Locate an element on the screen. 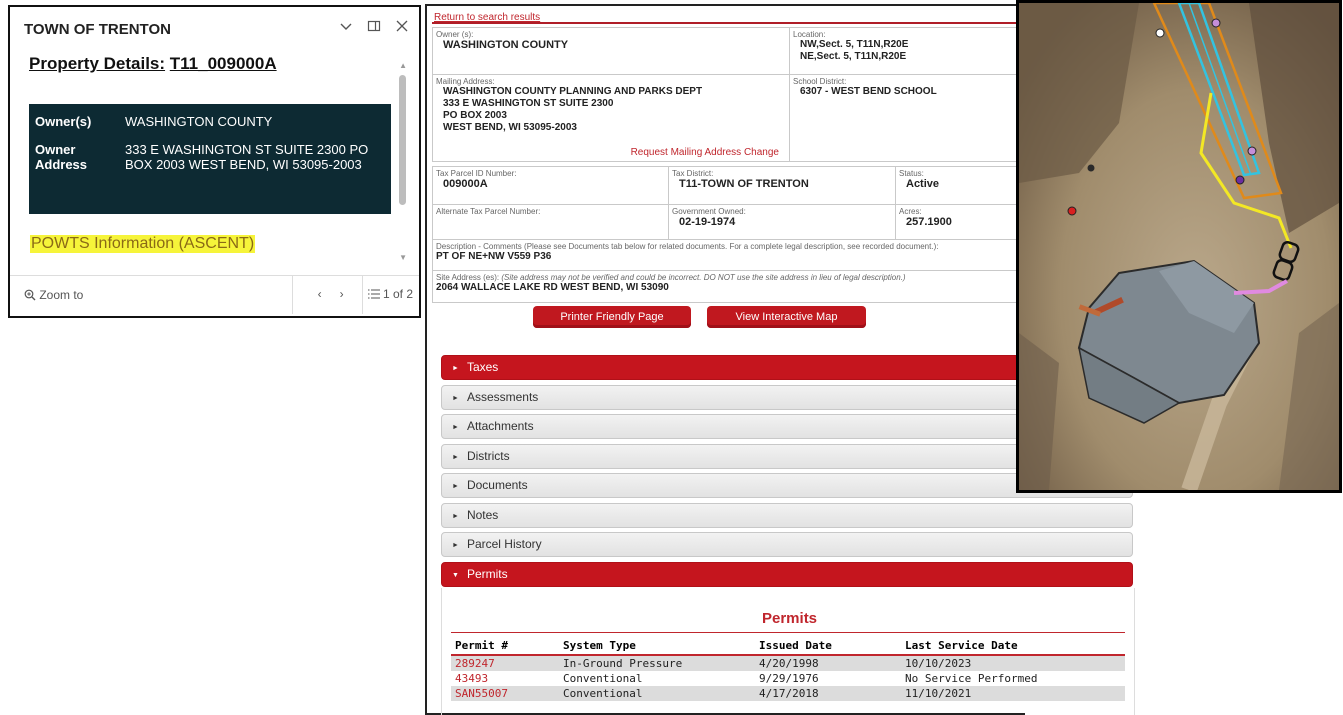 The image size is (1343, 715). site-address-value: 2064 WALLACE LAKE RD WEST BEND, WI 53090 is located at coordinates (552, 287).